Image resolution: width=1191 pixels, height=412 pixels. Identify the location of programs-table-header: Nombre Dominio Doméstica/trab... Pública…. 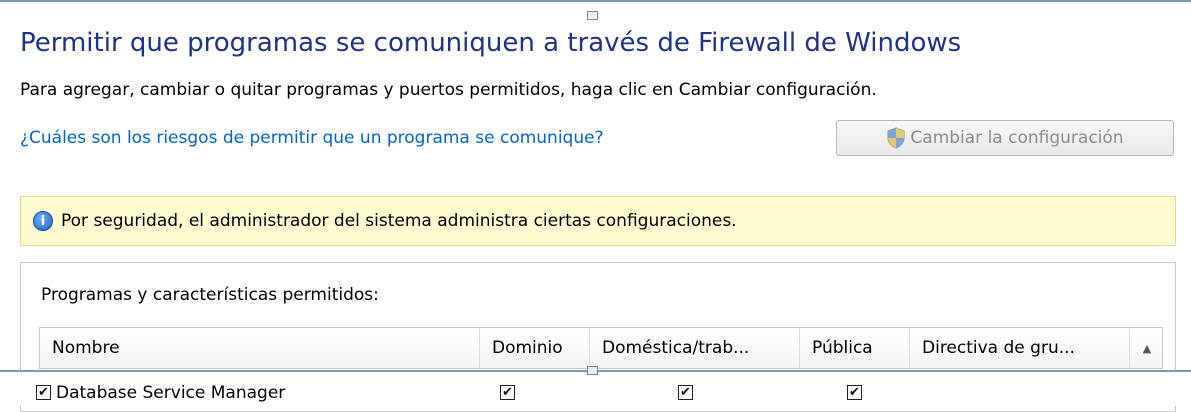
(601, 348).